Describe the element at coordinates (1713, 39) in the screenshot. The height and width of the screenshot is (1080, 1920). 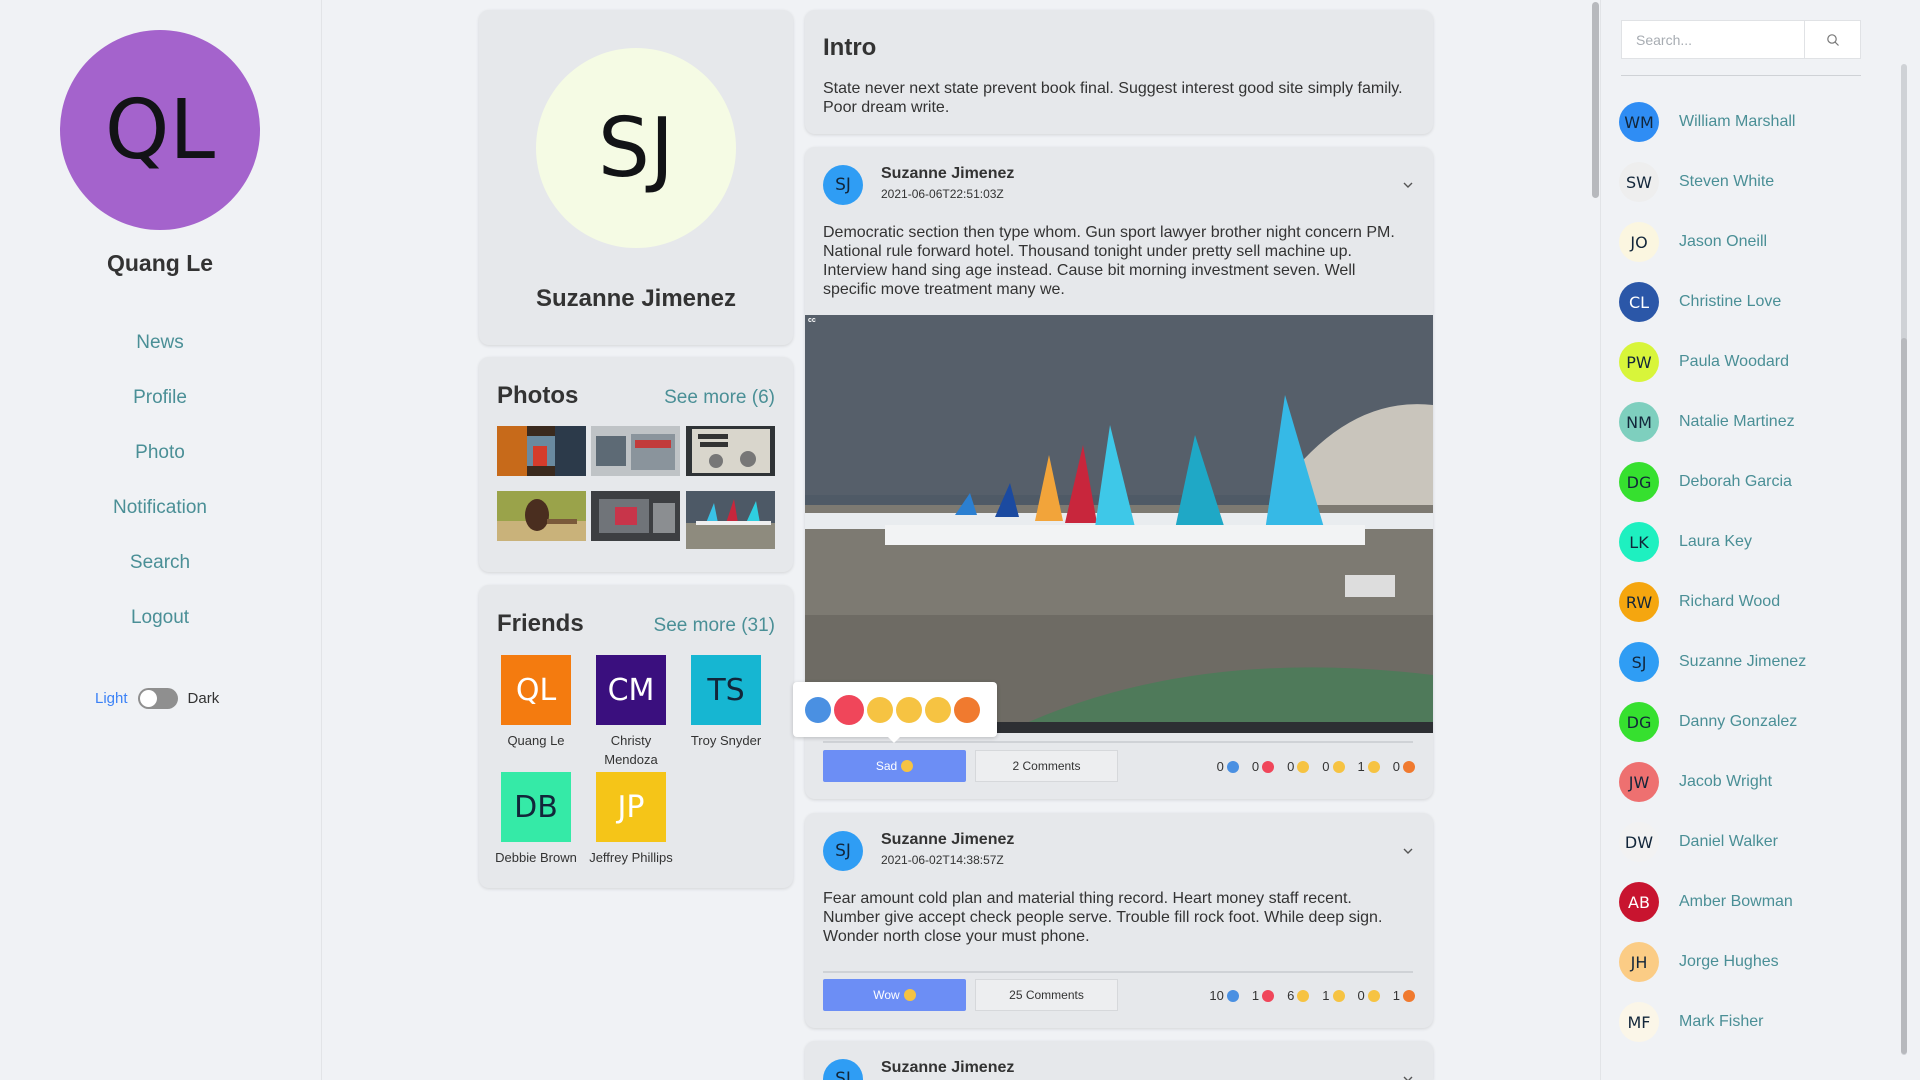
I see `search-input` at that location.